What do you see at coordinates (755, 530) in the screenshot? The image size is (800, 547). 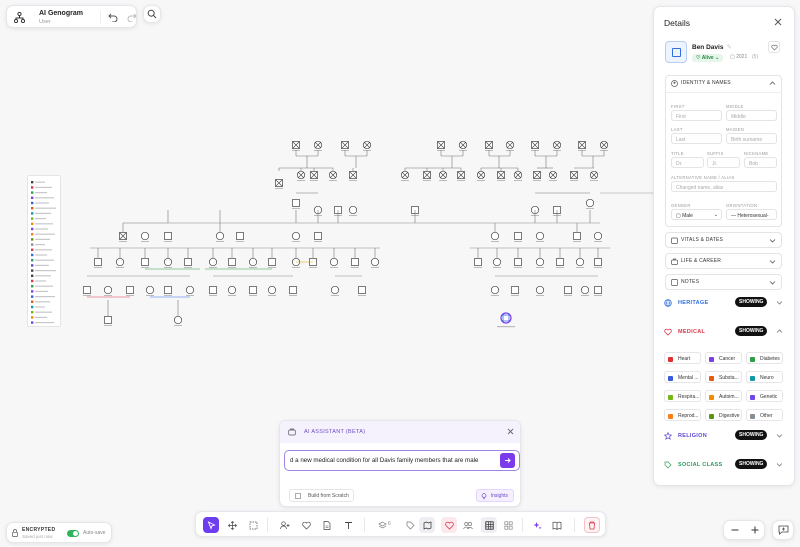 I see `zoom-in-icon` at bounding box center [755, 530].